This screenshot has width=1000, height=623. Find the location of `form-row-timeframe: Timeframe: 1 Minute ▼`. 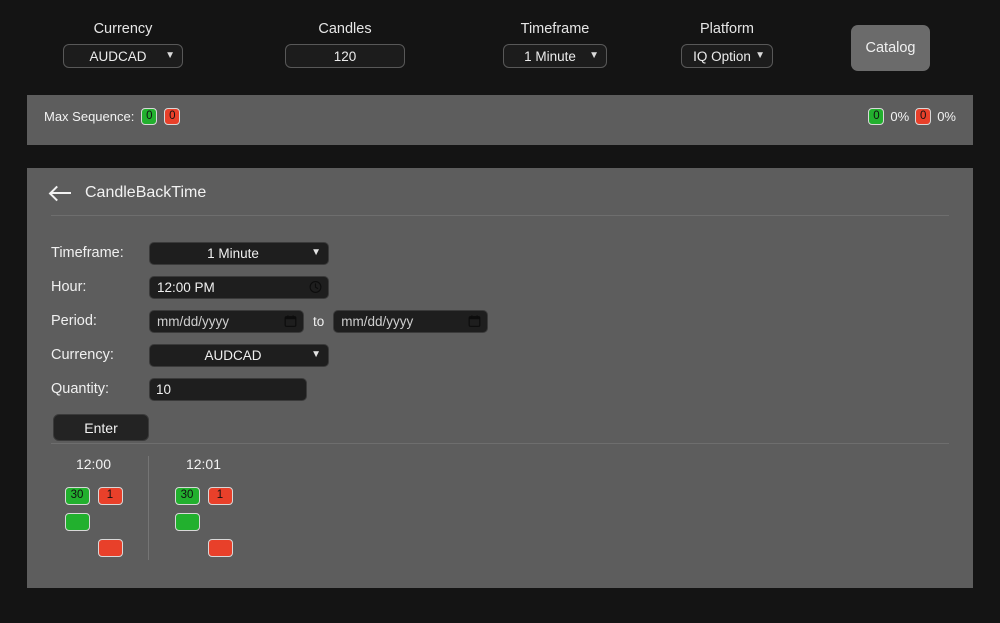

form-row-timeframe: Timeframe: 1 Minute ▼ is located at coordinates (269, 253).